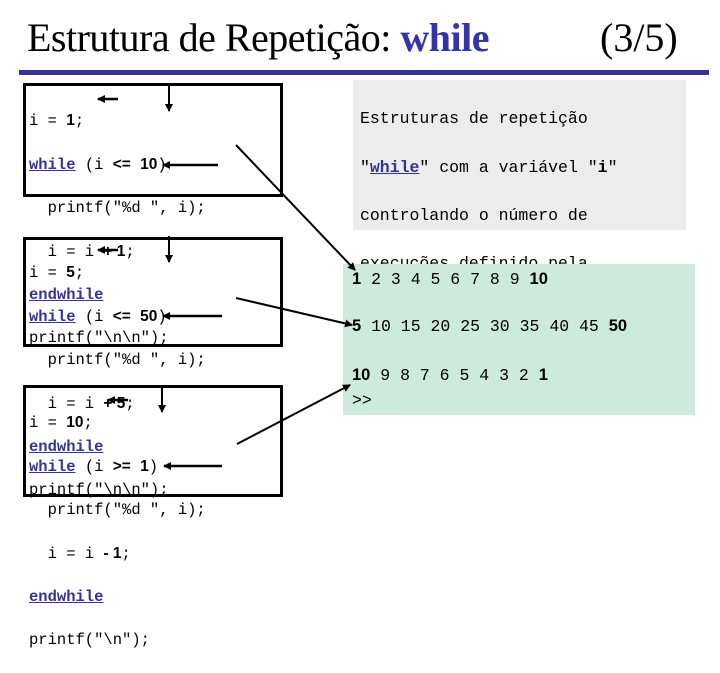 This screenshot has width=720, height=673. Describe the element at coordinates (98, 164) in the screenshot. I see `code-line-while: while (i <= 10)` at that location.